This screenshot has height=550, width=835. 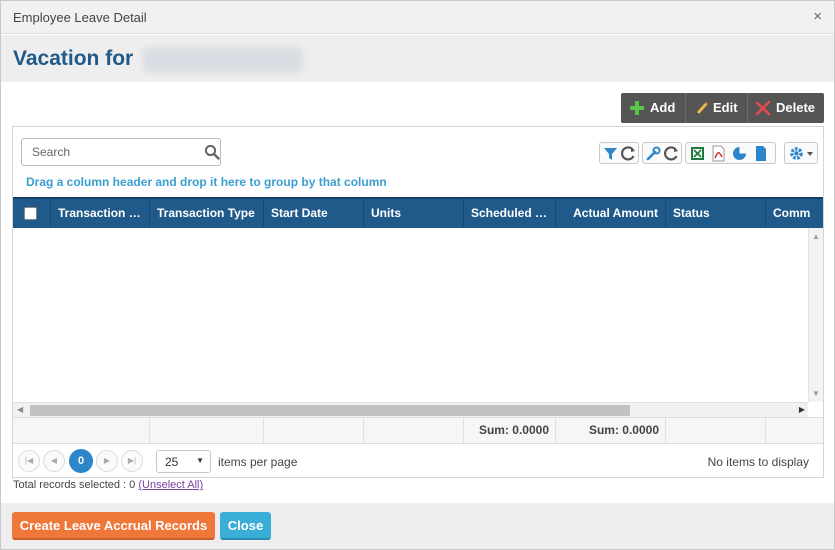 I want to click on close-icon: ×, so click(x=817, y=17).